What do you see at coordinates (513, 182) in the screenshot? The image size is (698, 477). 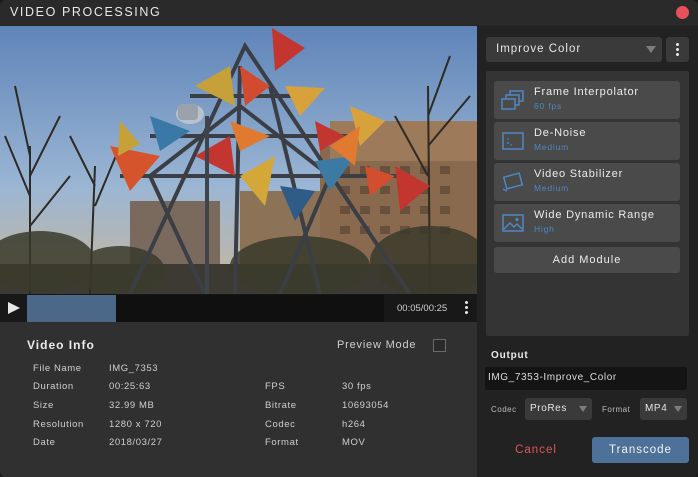 I see `stabilizer-icon` at bounding box center [513, 182].